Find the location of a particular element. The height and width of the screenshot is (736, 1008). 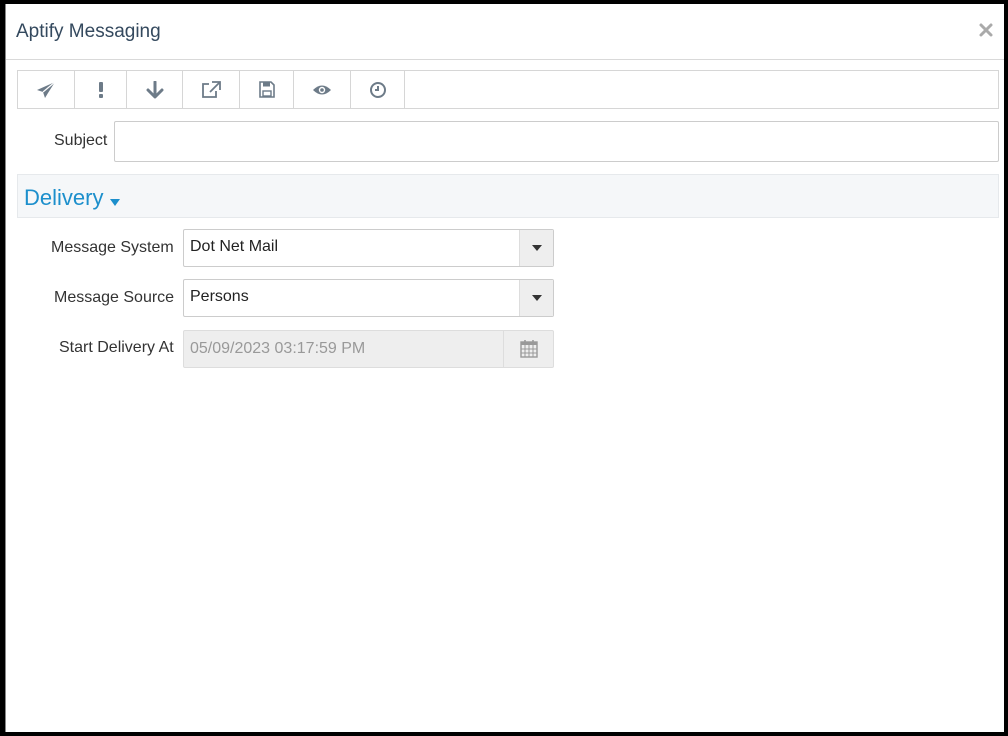

delivery-section-header: Delivery is located at coordinates (508, 196).